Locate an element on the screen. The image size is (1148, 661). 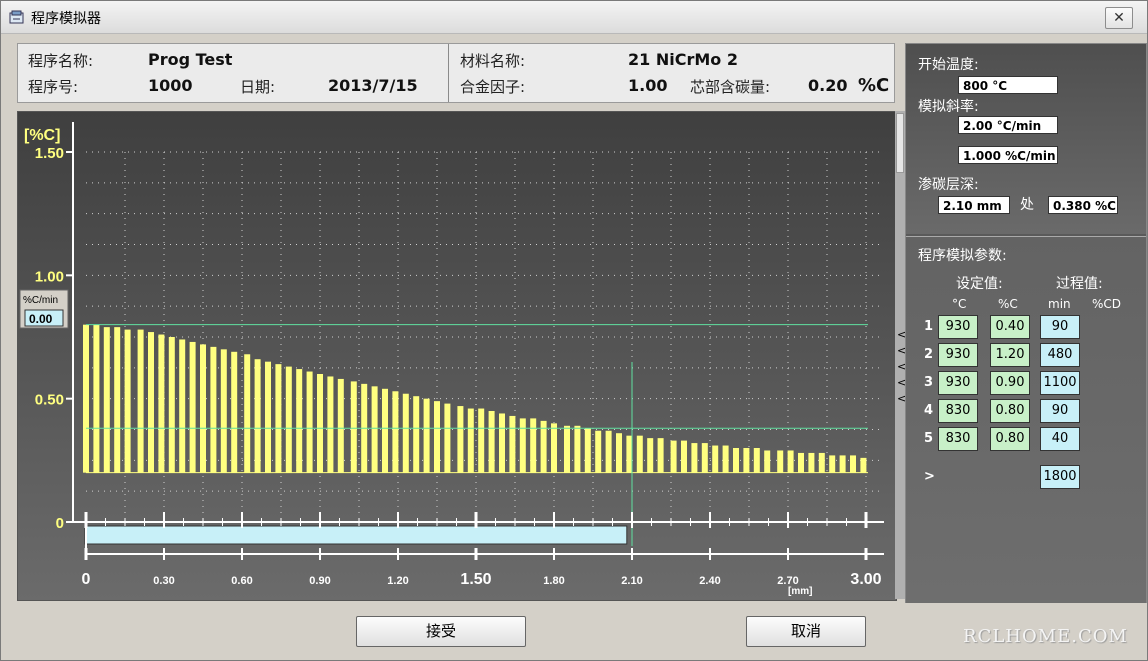
ramp-carbon-field: 1.000 %C/min is located at coordinates (1008, 155).